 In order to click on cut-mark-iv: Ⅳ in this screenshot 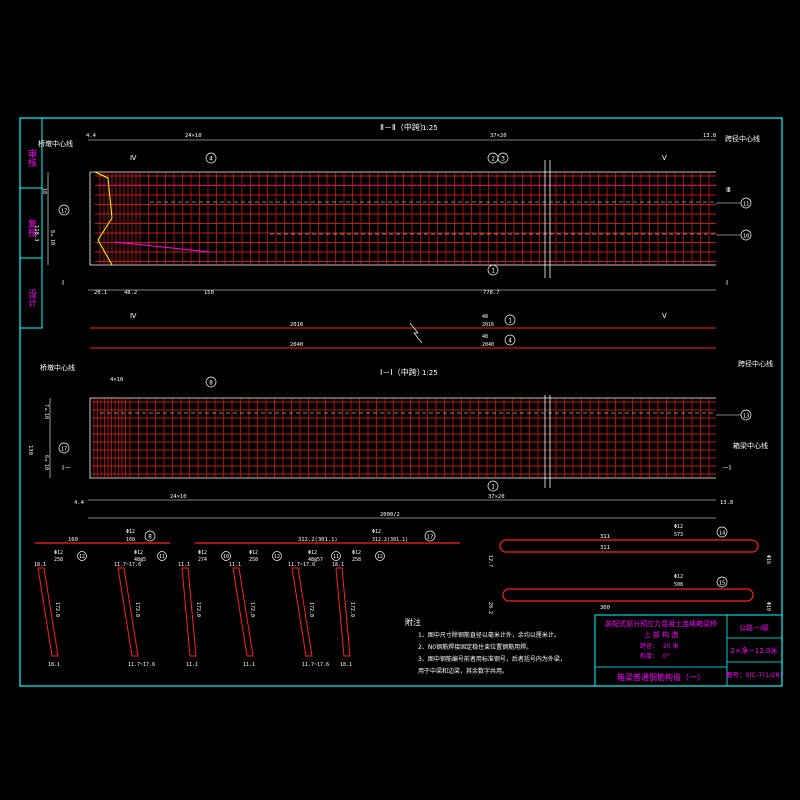, I will do `click(133, 158)`.